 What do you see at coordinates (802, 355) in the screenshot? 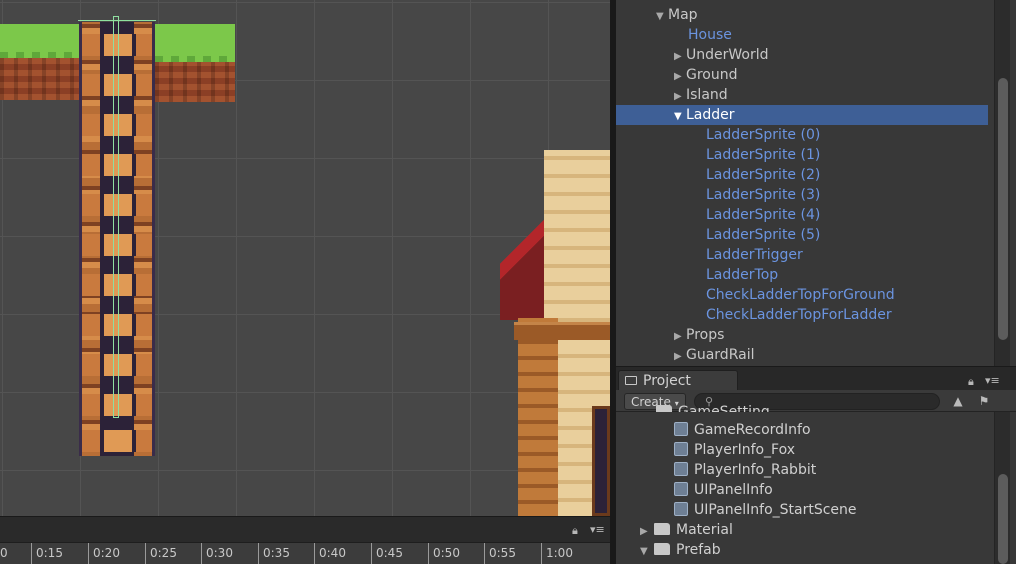
I see `hierarchy-item-guardrail: ▶ GuardRail` at bounding box center [802, 355].